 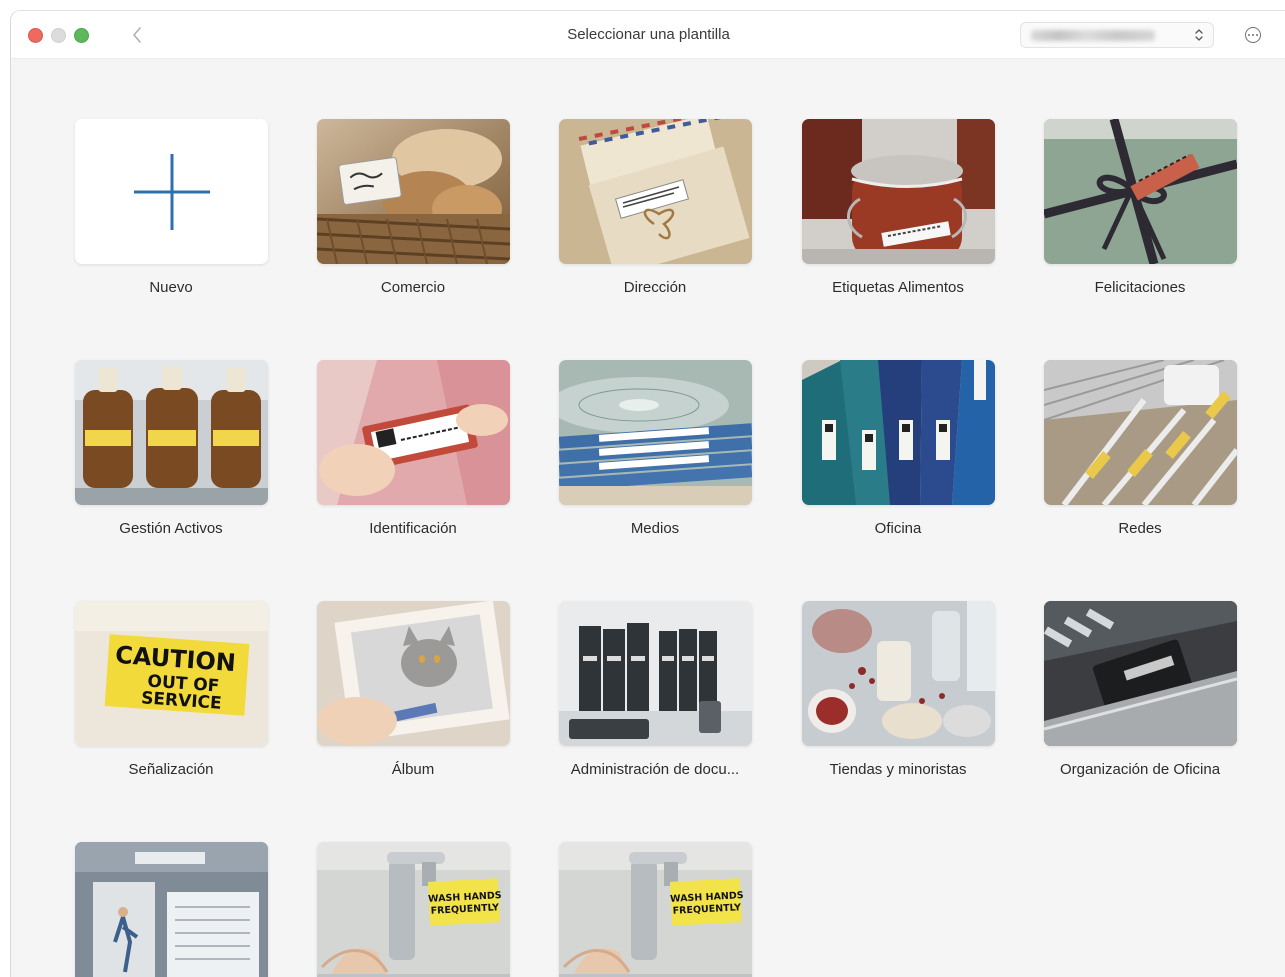 What do you see at coordinates (655, 287) in the screenshot?
I see `template-label: Dirección` at bounding box center [655, 287].